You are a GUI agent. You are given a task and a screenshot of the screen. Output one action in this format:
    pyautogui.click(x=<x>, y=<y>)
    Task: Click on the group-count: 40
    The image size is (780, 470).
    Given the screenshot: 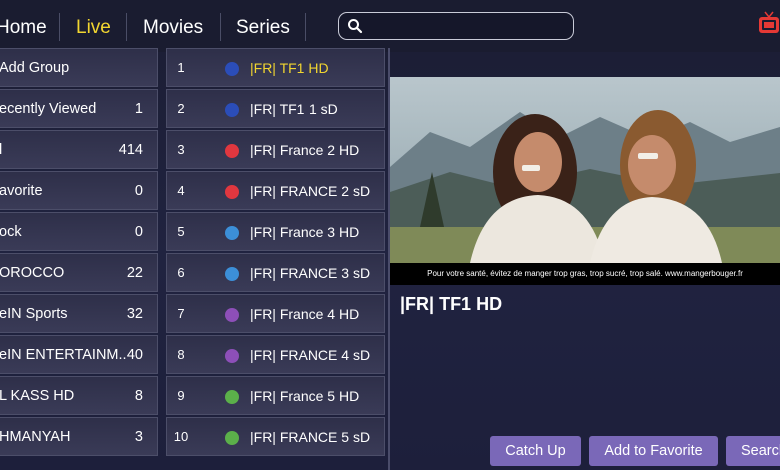 What is the action you would take?
    pyautogui.click(x=134, y=355)
    